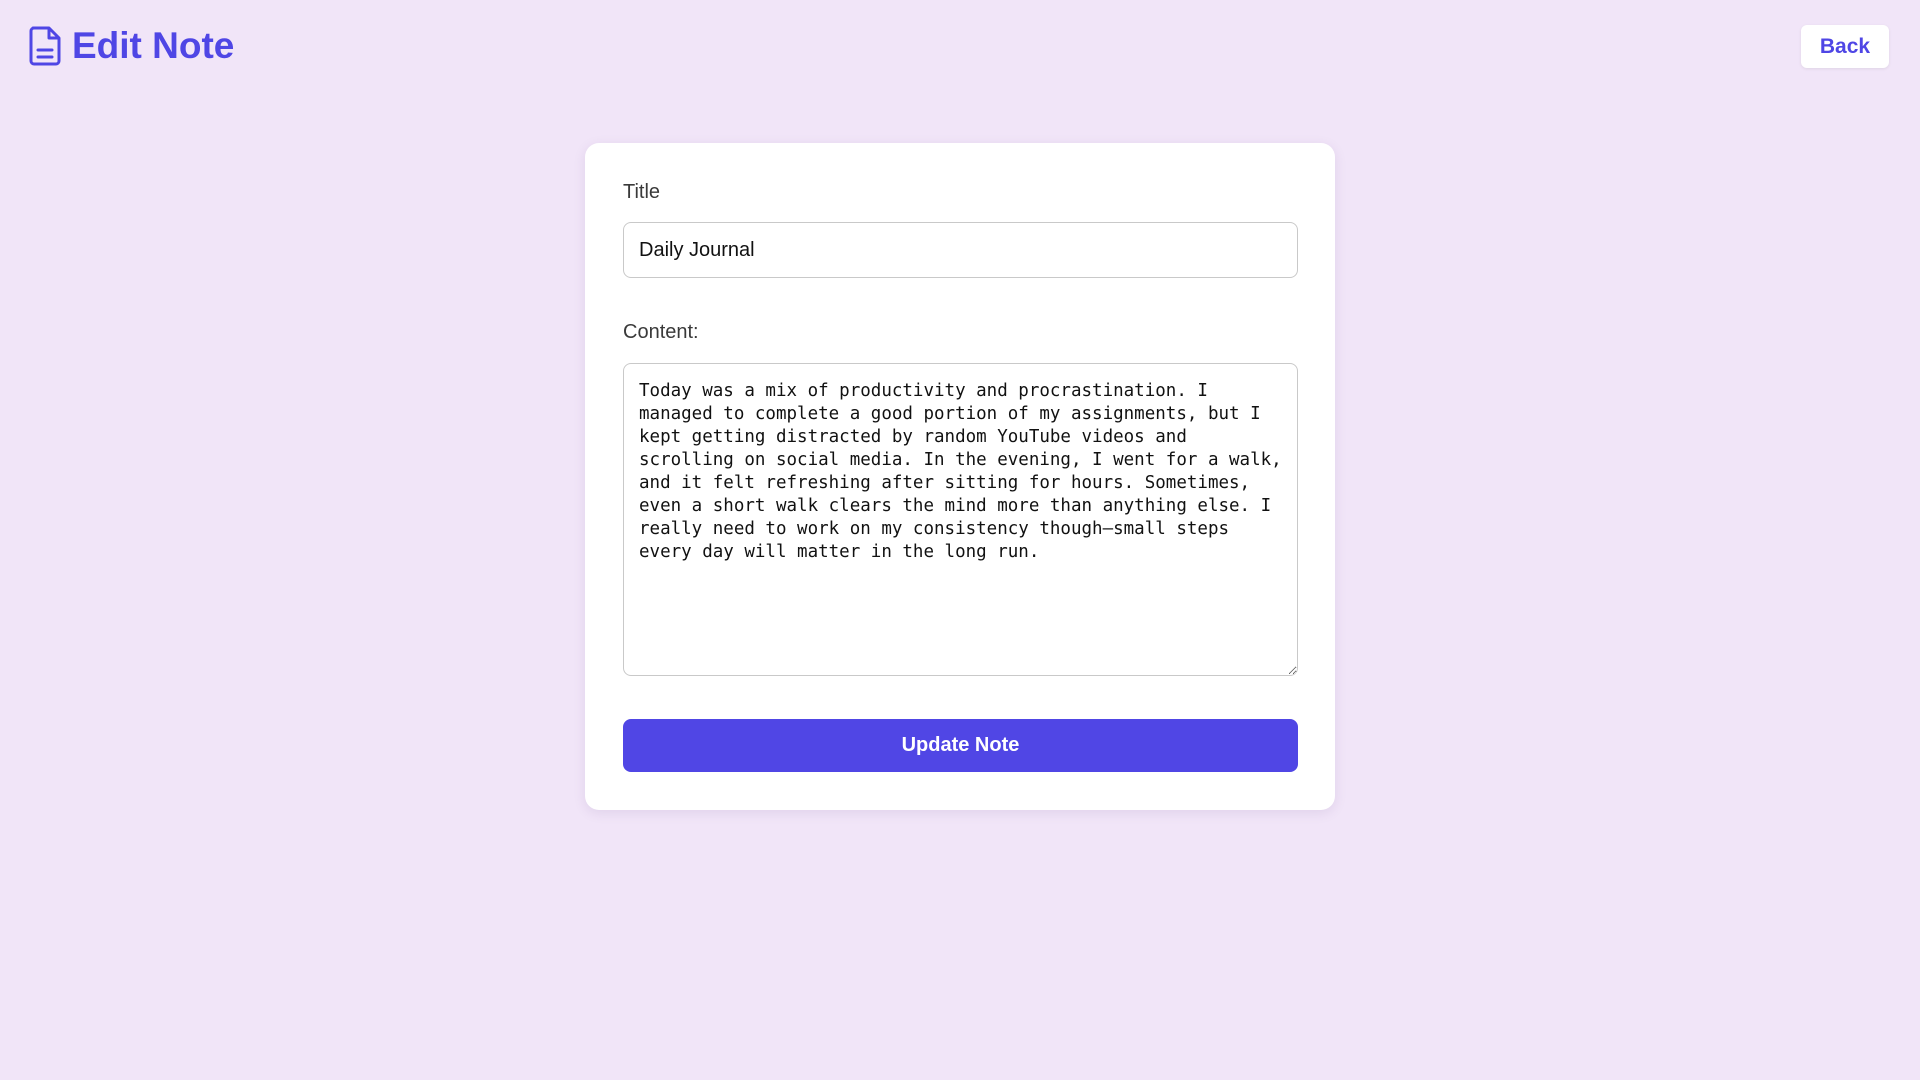  What do you see at coordinates (642, 192) in the screenshot?
I see `title-label: Title` at bounding box center [642, 192].